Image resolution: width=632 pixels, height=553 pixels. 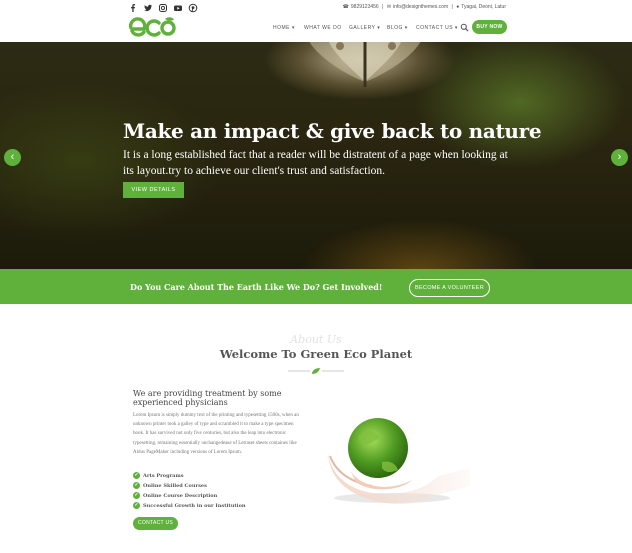 I want to click on location-pin-icon: ●, so click(x=458, y=7).